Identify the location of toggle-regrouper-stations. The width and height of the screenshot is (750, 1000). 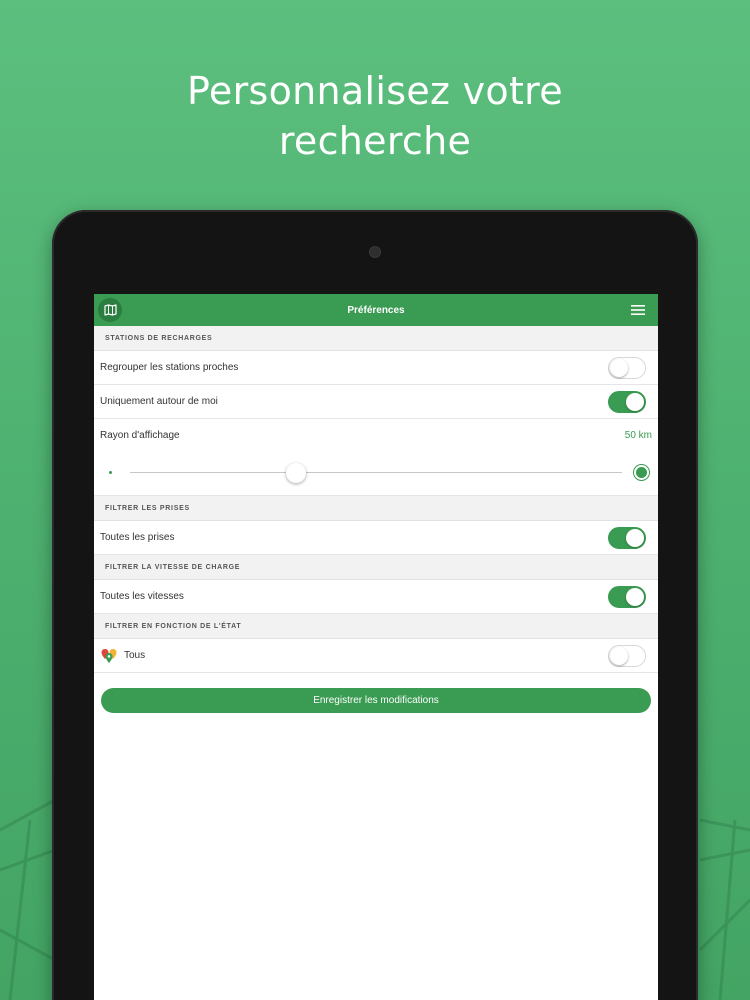
(627, 367).